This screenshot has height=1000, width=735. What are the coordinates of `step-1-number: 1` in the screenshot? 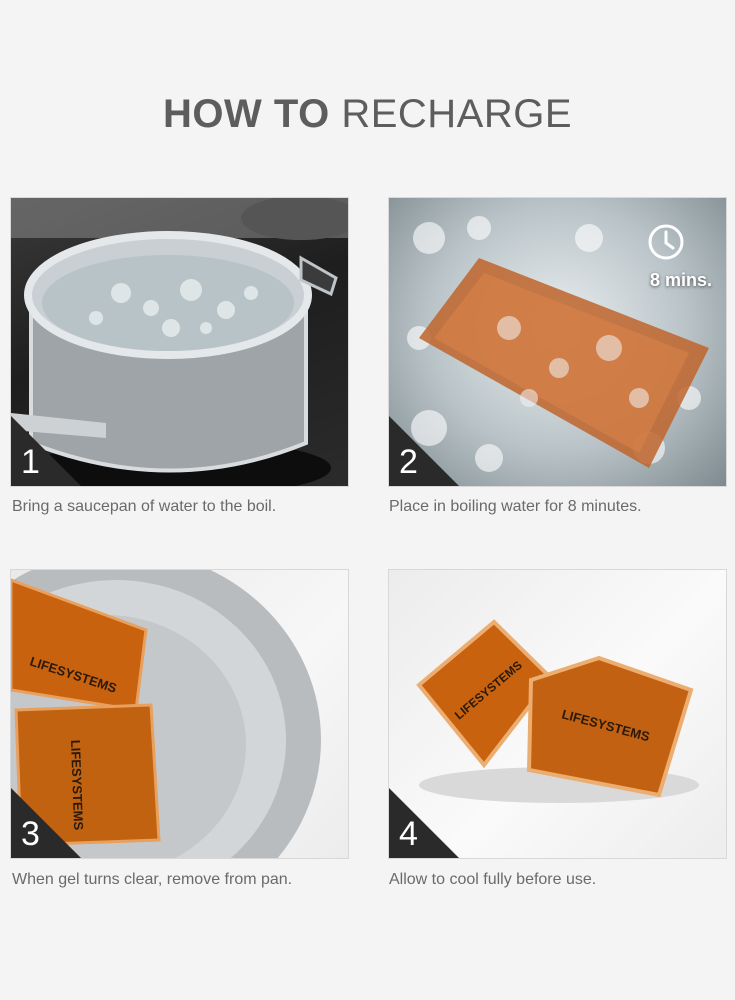 It's located at (30, 462).